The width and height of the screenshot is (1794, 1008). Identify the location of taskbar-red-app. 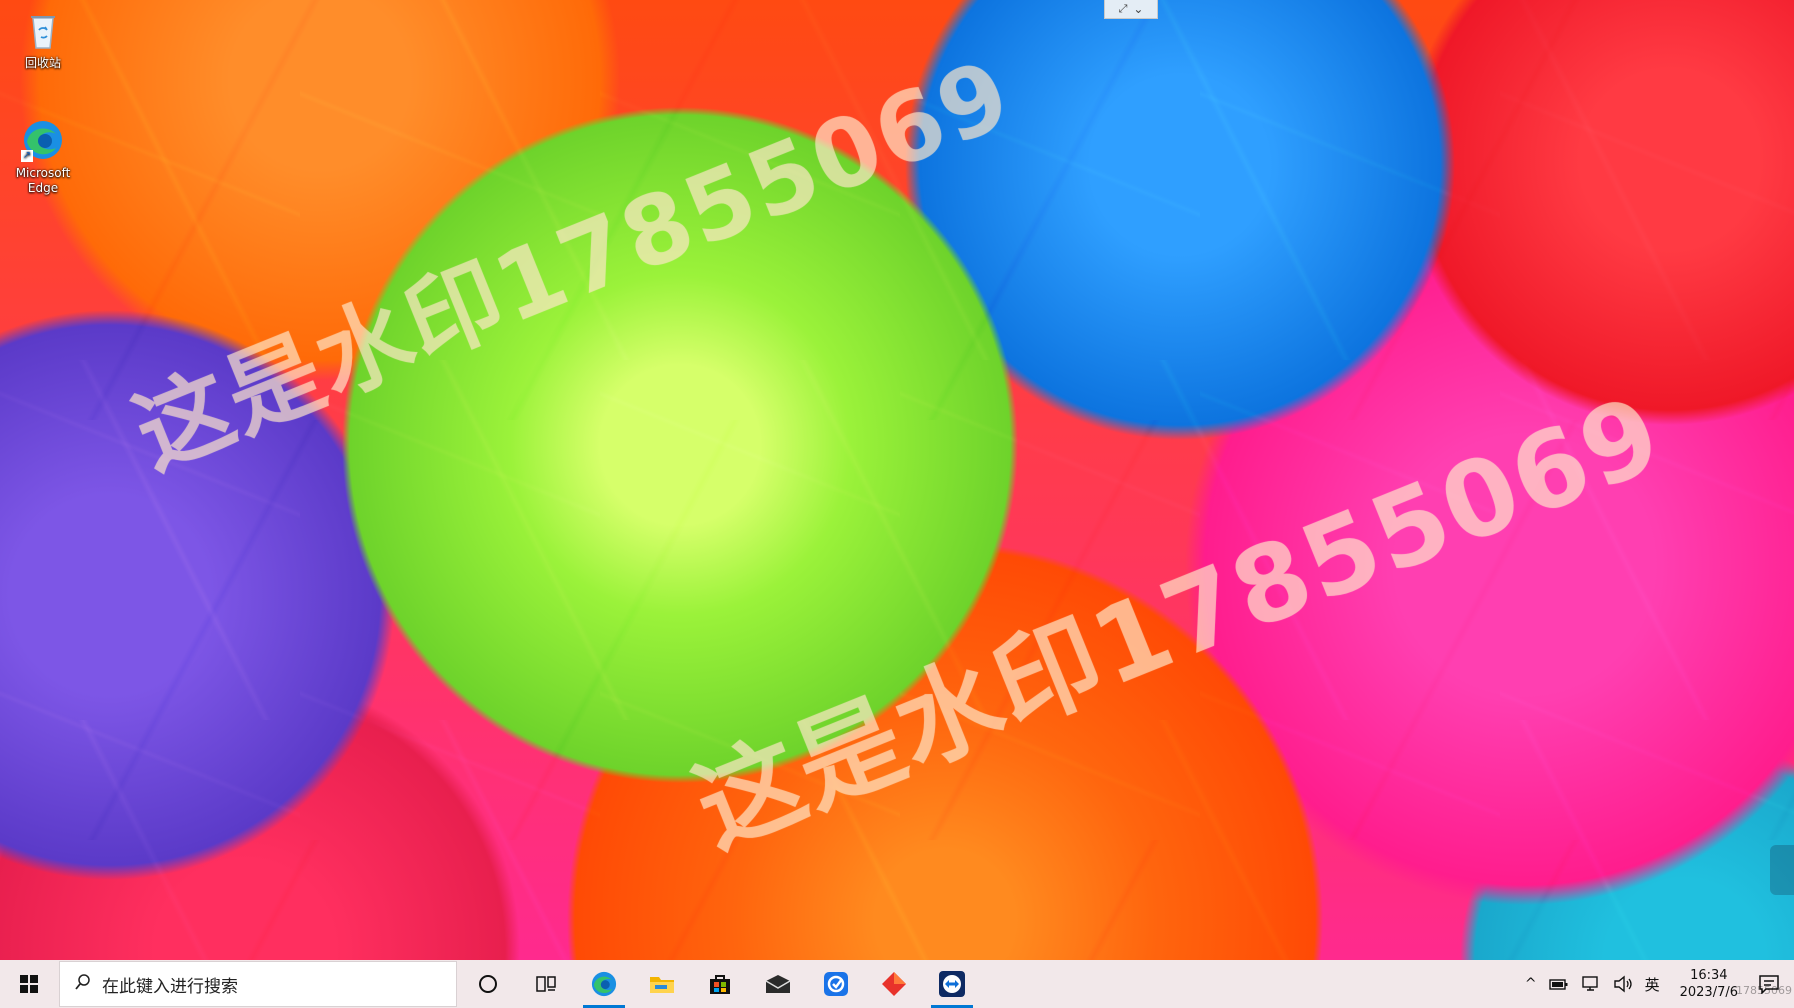
(894, 984).